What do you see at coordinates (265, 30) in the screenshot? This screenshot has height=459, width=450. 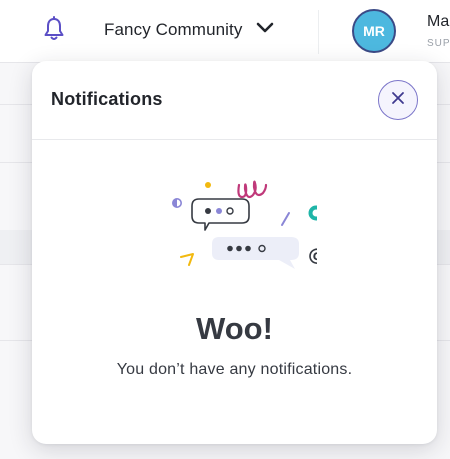 I see `chevron-down-icon` at bounding box center [265, 30].